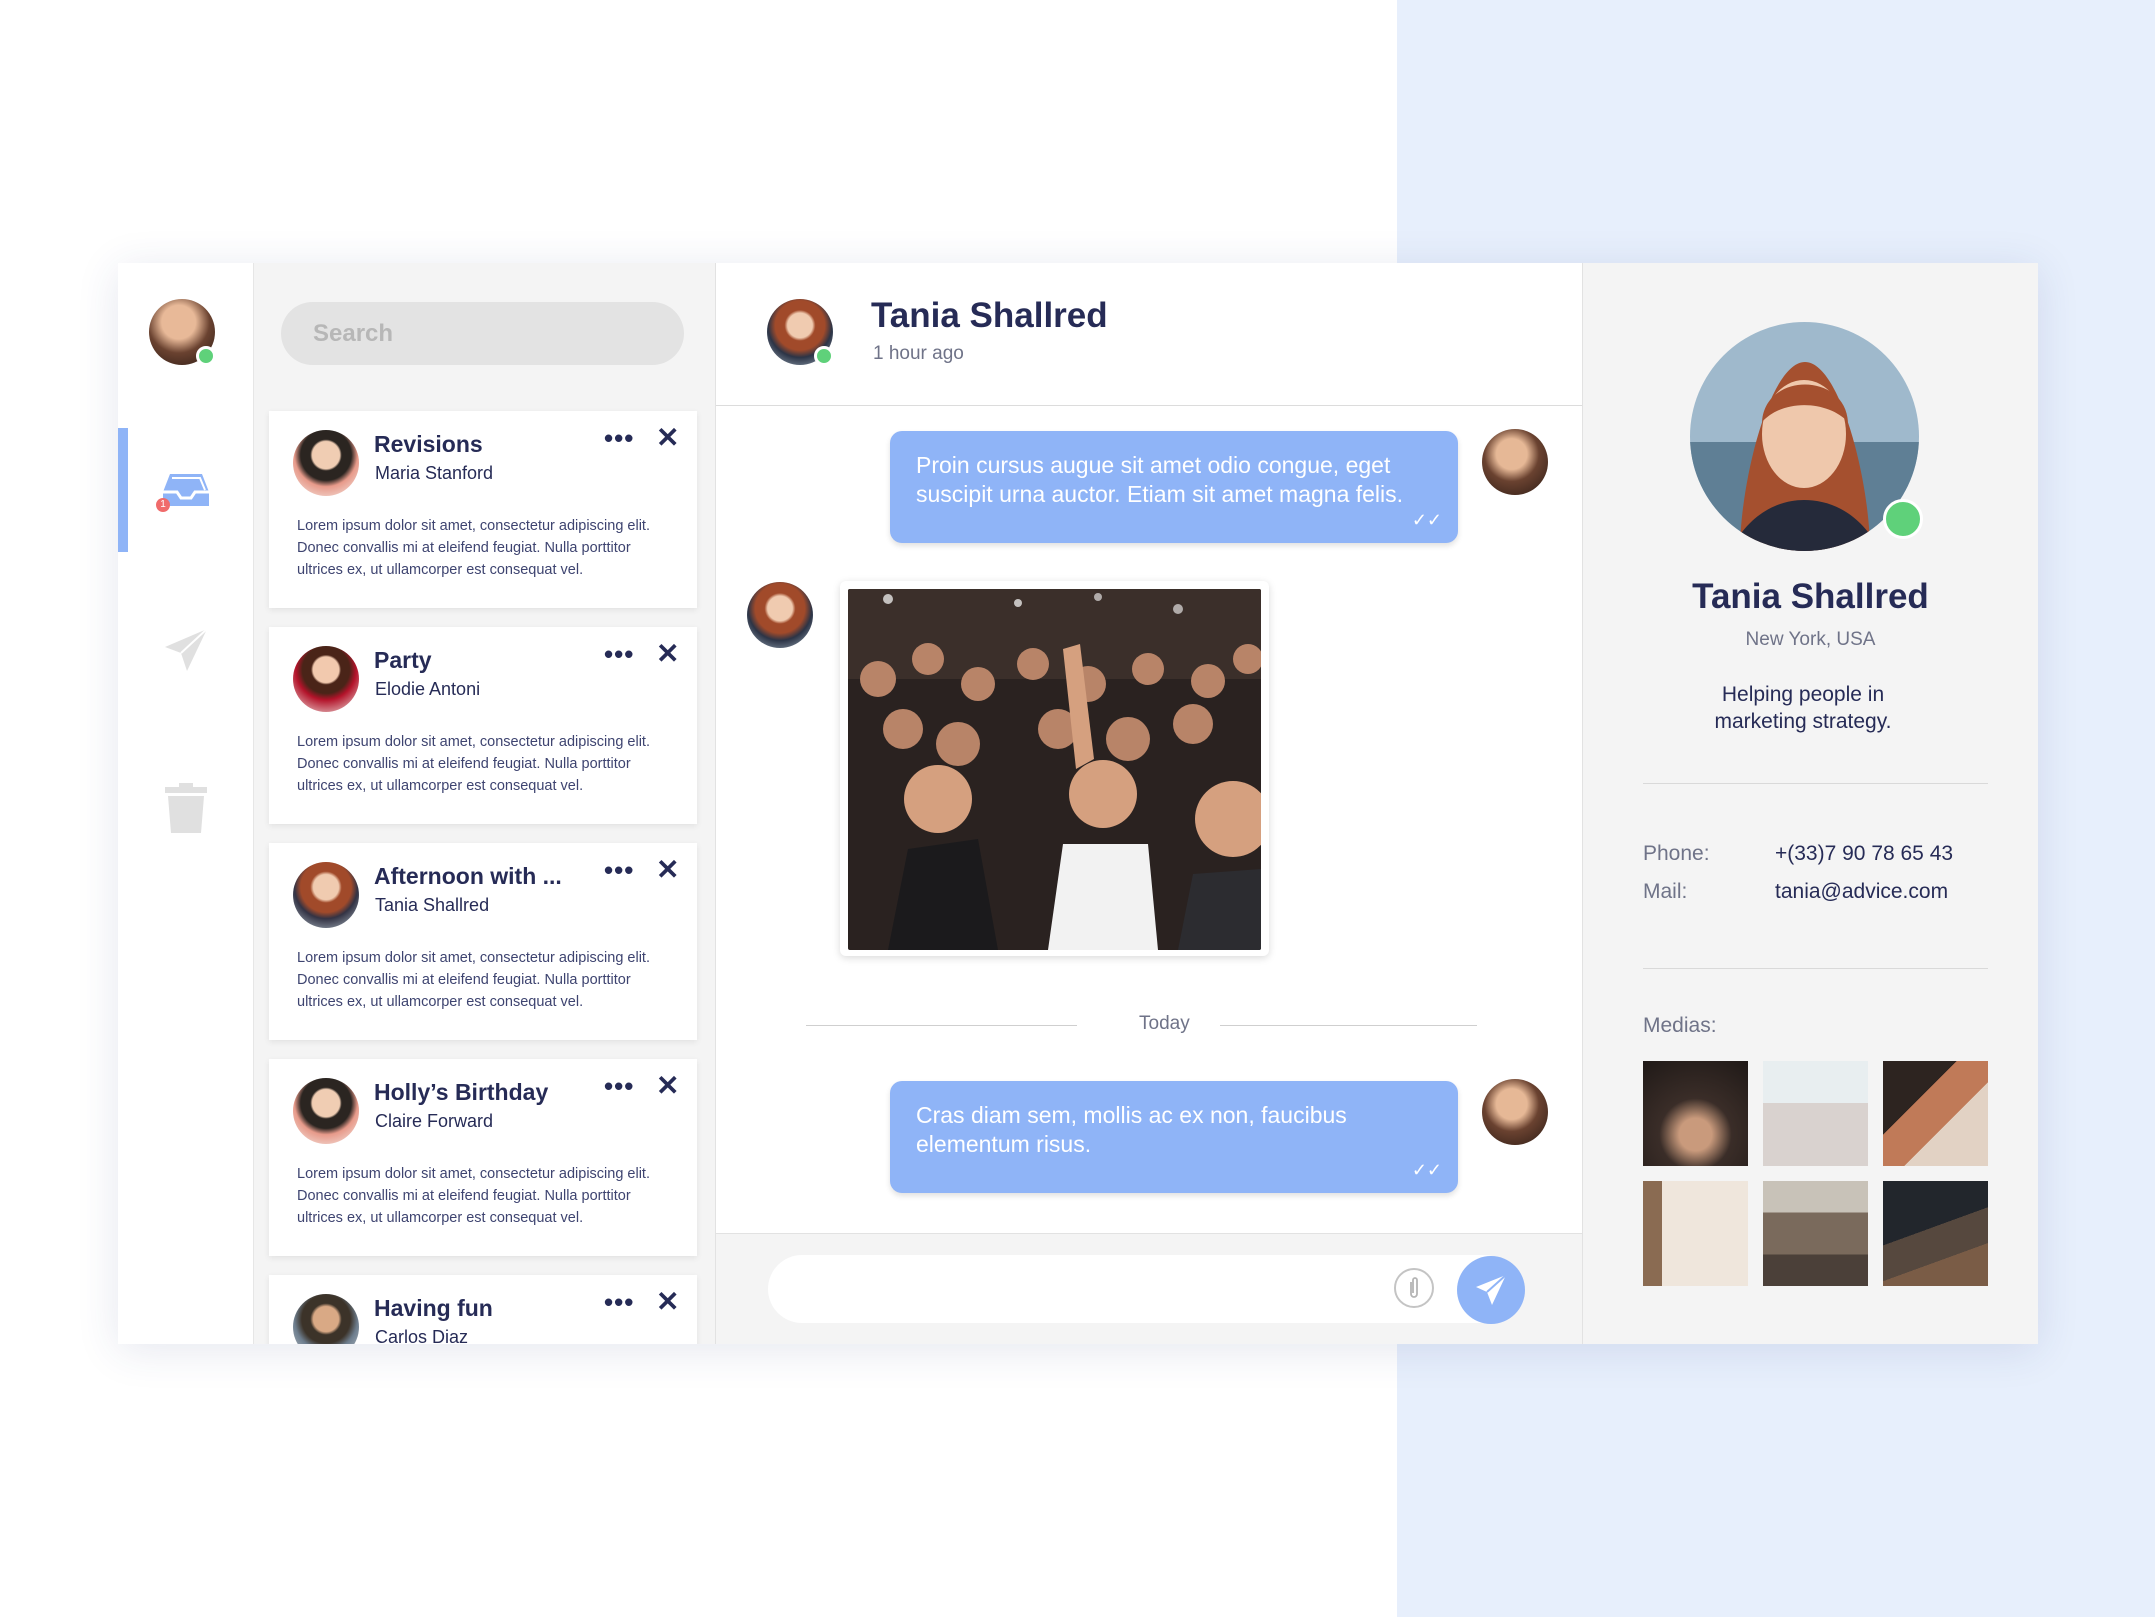  I want to click on conversation-sender: Maria Stanford, so click(434, 473).